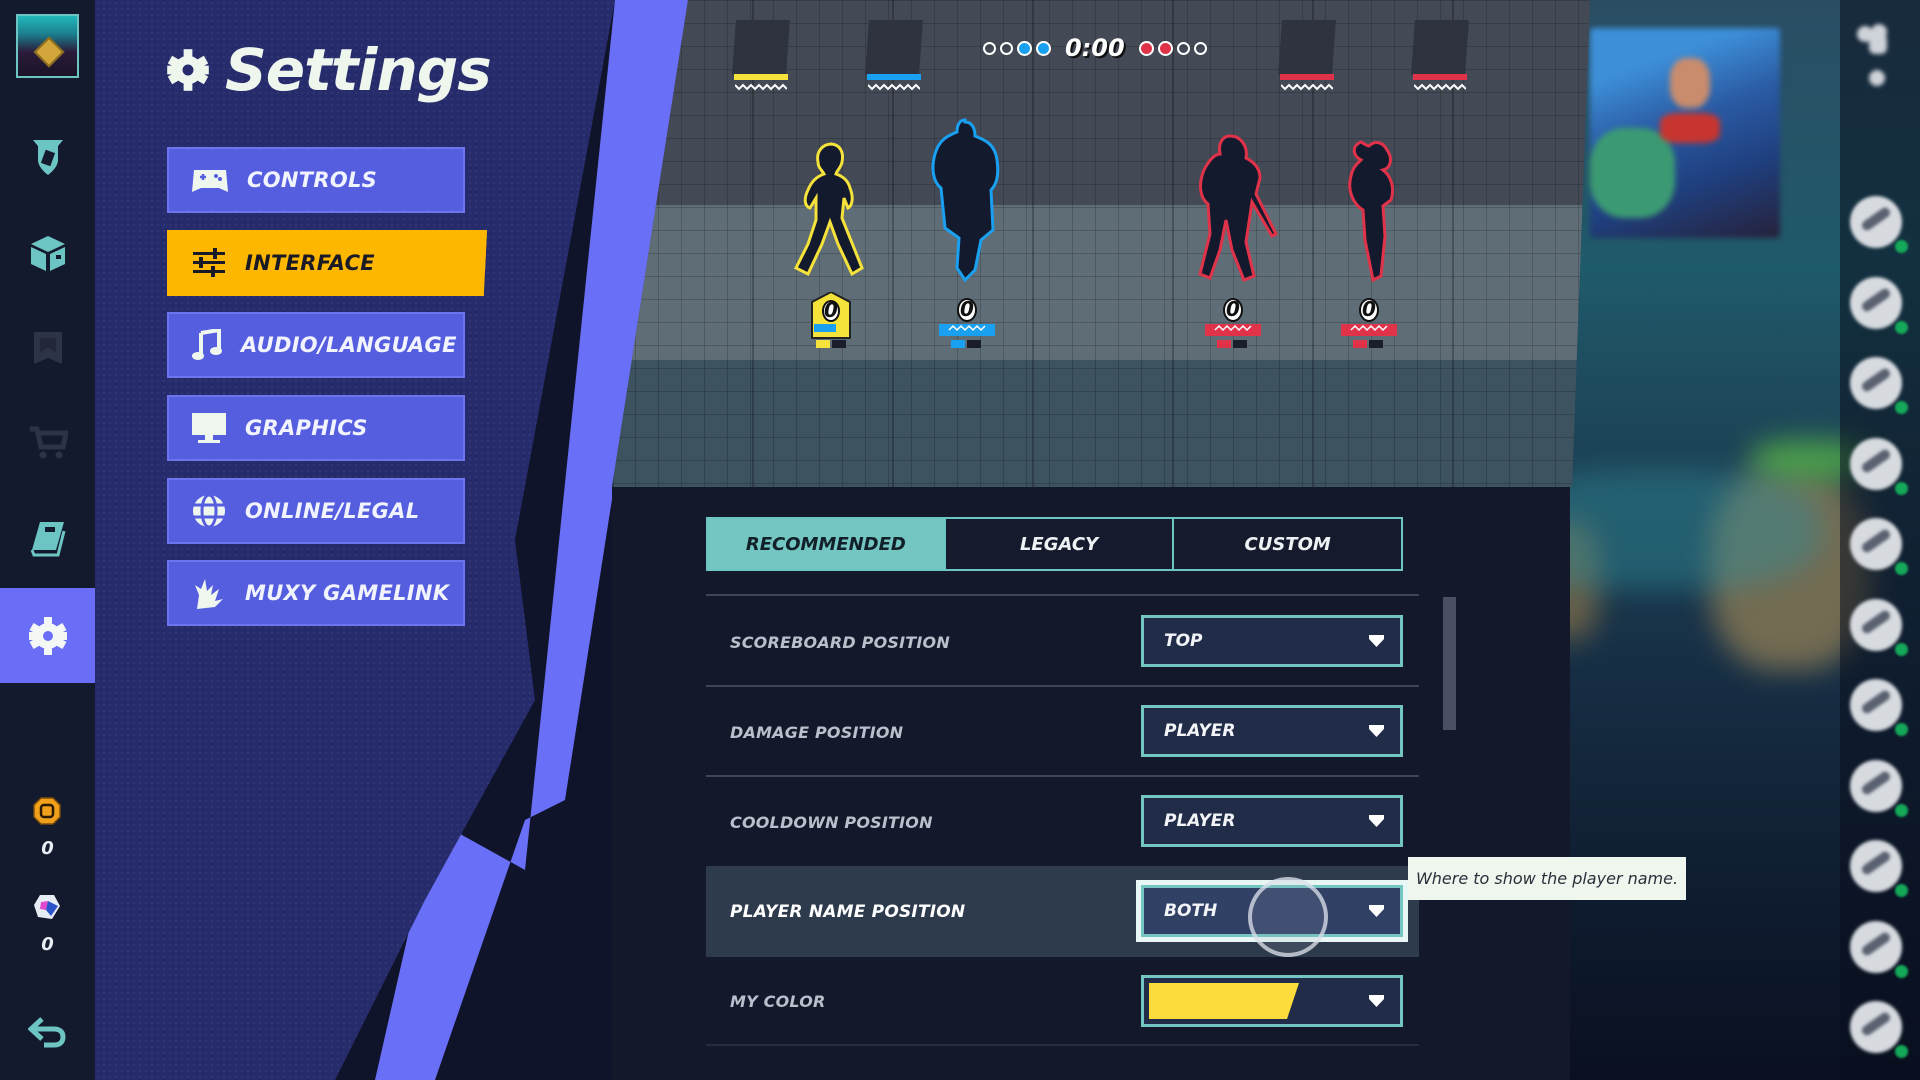 This screenshot has width=1920, height=1080. Describe the element at coordinates (1200, 821) in the screenshot. I see `dropdown-value: PLAYER` at that location.